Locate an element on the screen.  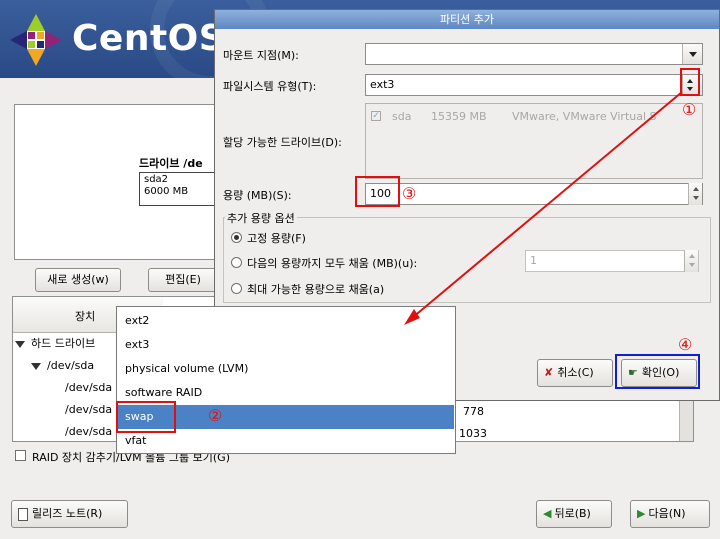
annotation-number-4: ④ is located at coordinates (685, 344).